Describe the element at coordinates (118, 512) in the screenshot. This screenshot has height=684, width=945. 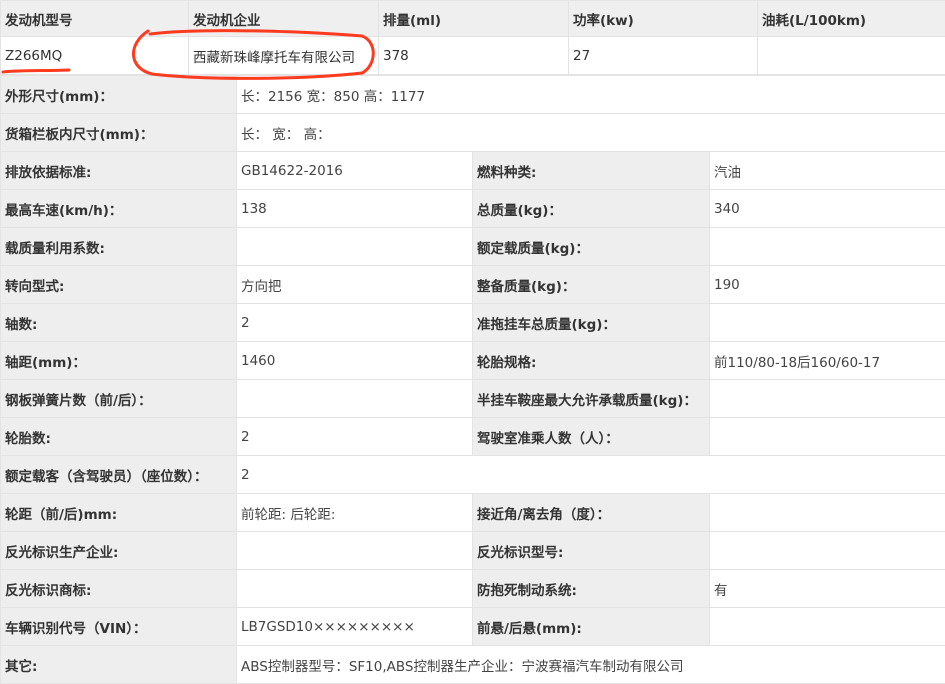
I see `spec-label: 轮距（前/后)mm:` at that location.